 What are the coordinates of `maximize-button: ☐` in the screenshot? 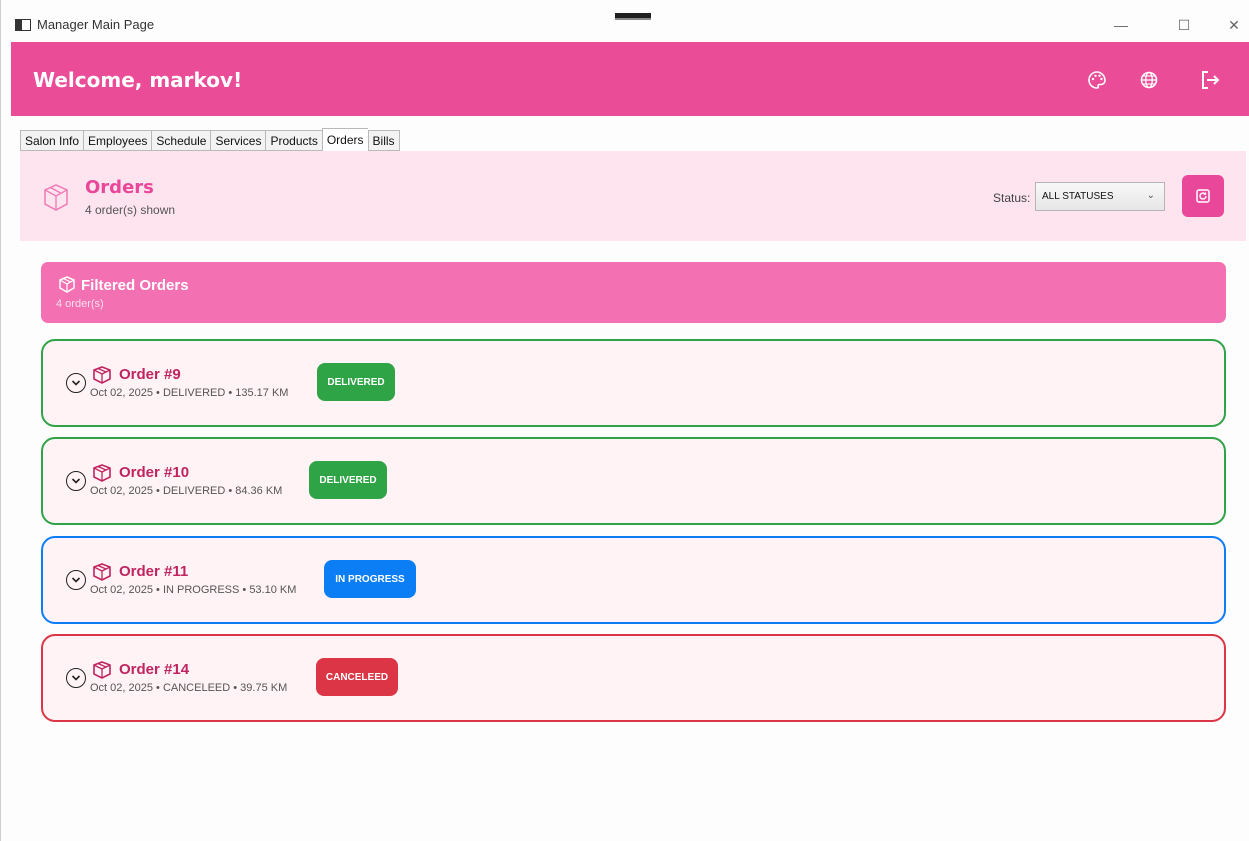 It's located at (1184, 25).